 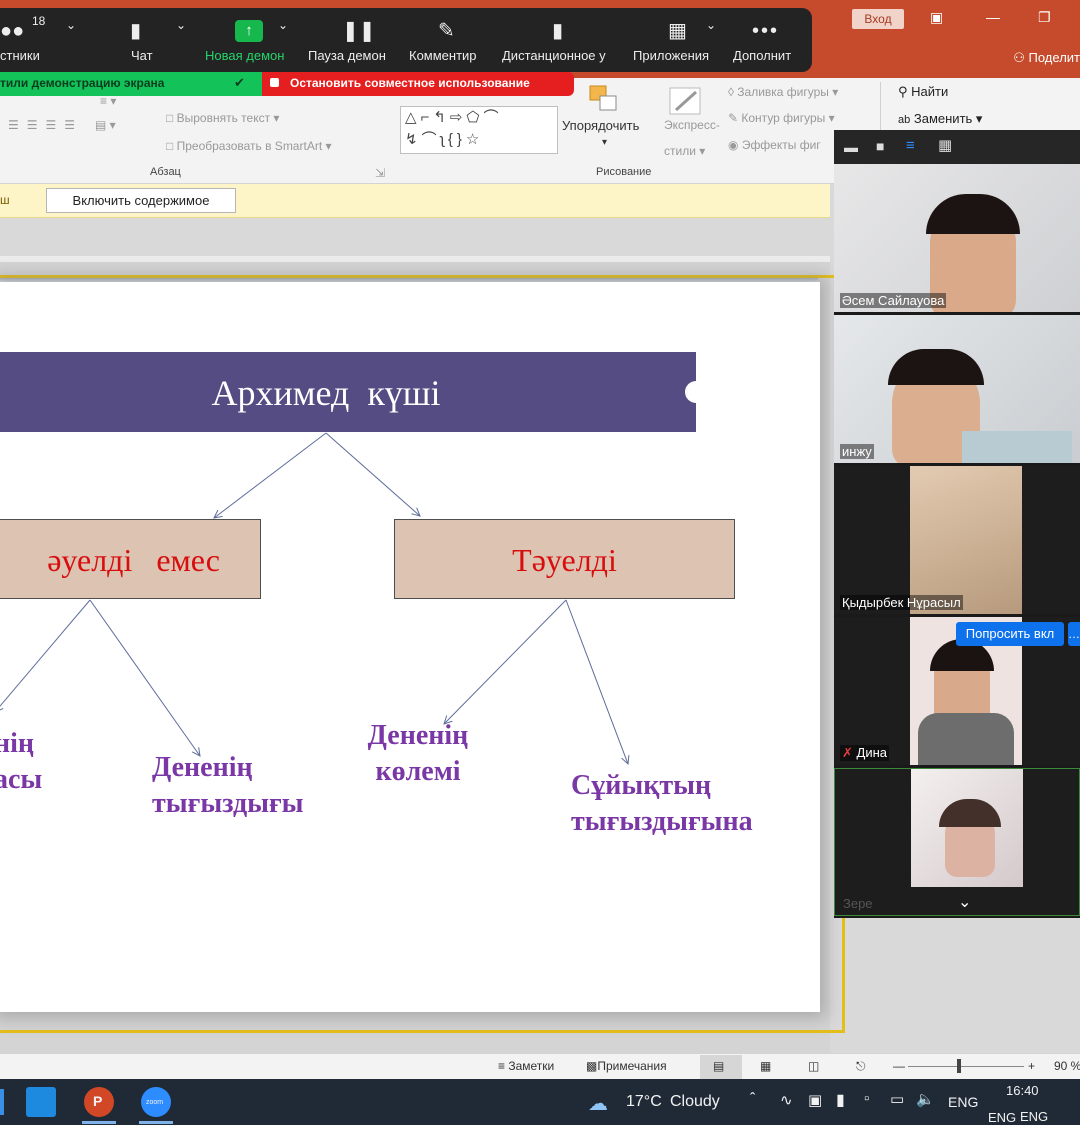 I want to click on ribbon-display-icon: ▣, so click(x=936, y=17).